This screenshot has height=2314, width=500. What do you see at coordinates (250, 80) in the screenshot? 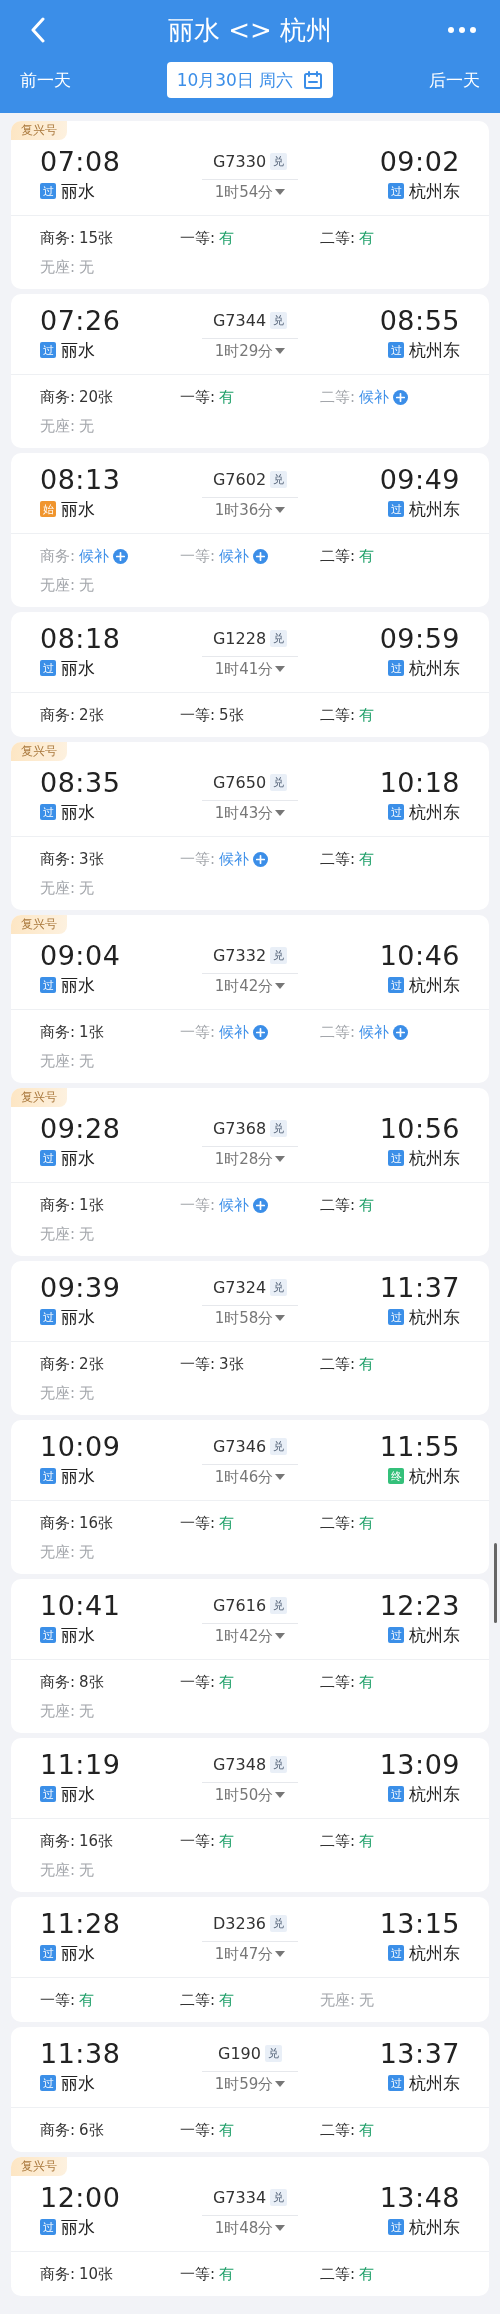
I see `date-picker: 10月30日 周六` at bounding box center [250, 80].